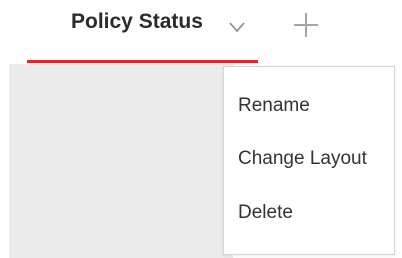 Image resolution: width=402 pixels, height=258 pixels. What do you see at coordinates (237, 26) in the screenshot?
I see `chevron-down-icon` at bounding box center [237, 26].